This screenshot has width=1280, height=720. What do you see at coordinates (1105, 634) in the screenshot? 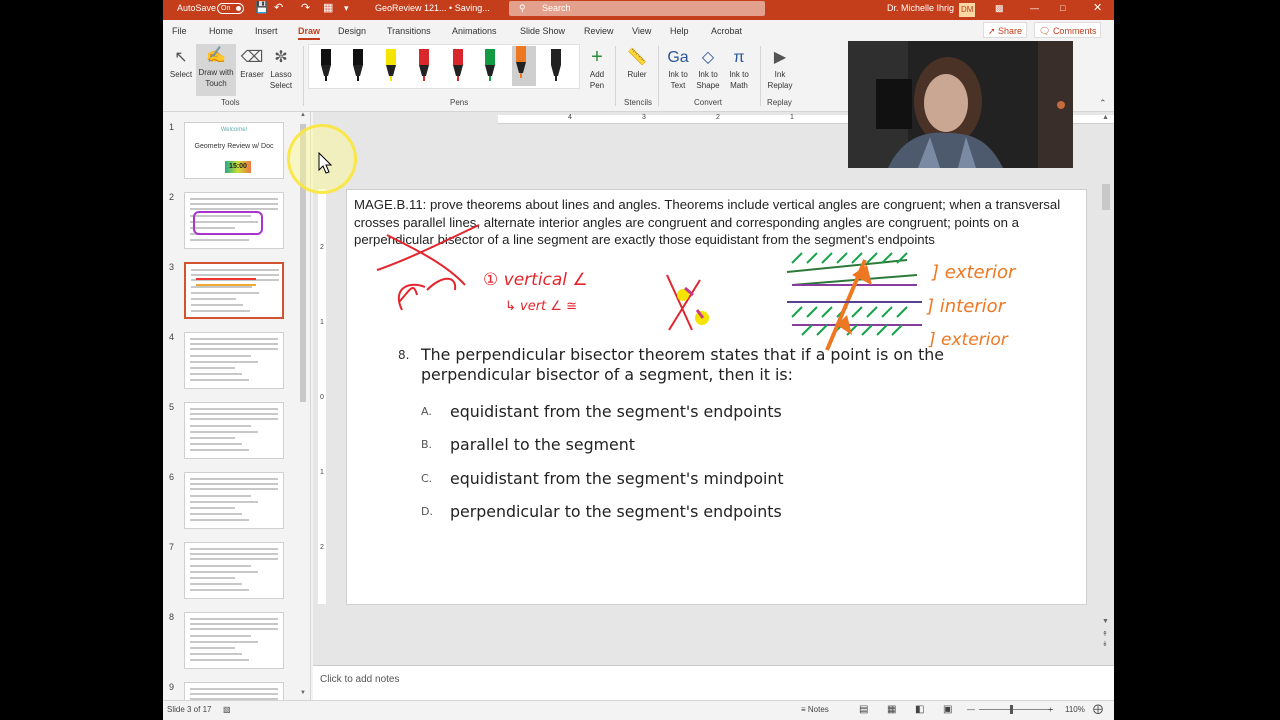
I see `previous-slide-icon: ↟` at bounding box center [1105, 634].